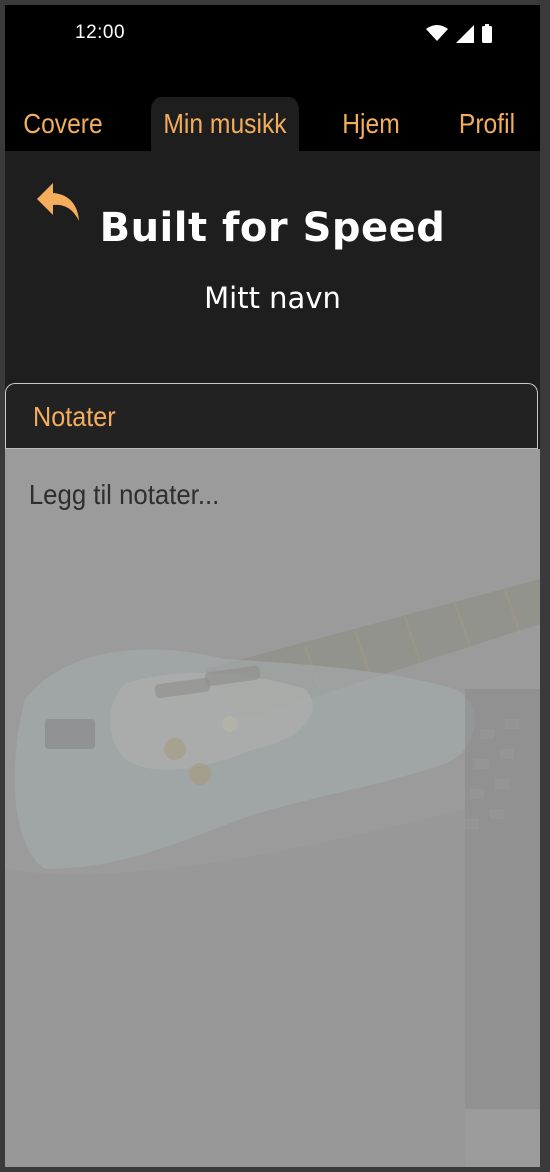 The height and width of the screenshot is (1172, 550). What do you see at coordinates (272, 298) in the screenshot?
I see `artist-name: Mitt navn` at bounding box center [272, 298].